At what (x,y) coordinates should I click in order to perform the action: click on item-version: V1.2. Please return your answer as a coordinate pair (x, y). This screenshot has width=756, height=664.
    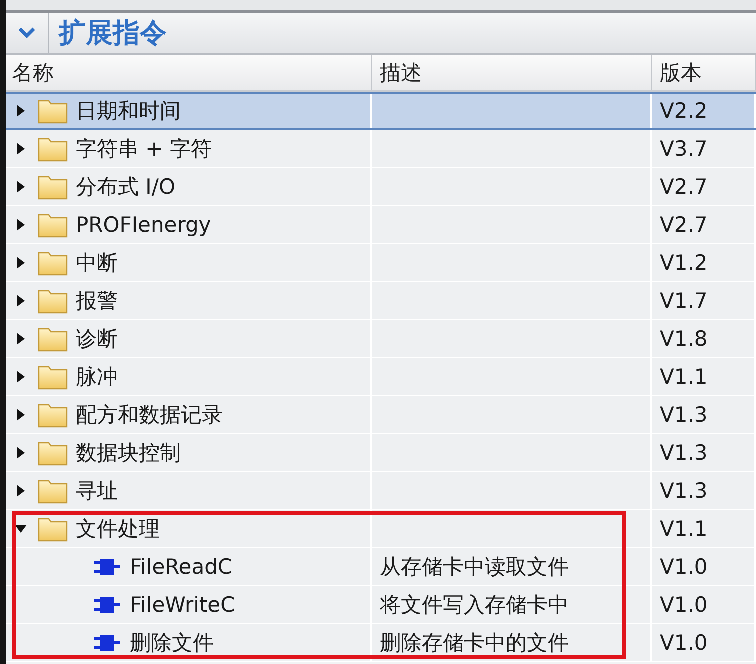
    Looking at the image, I should click on (684, 262).